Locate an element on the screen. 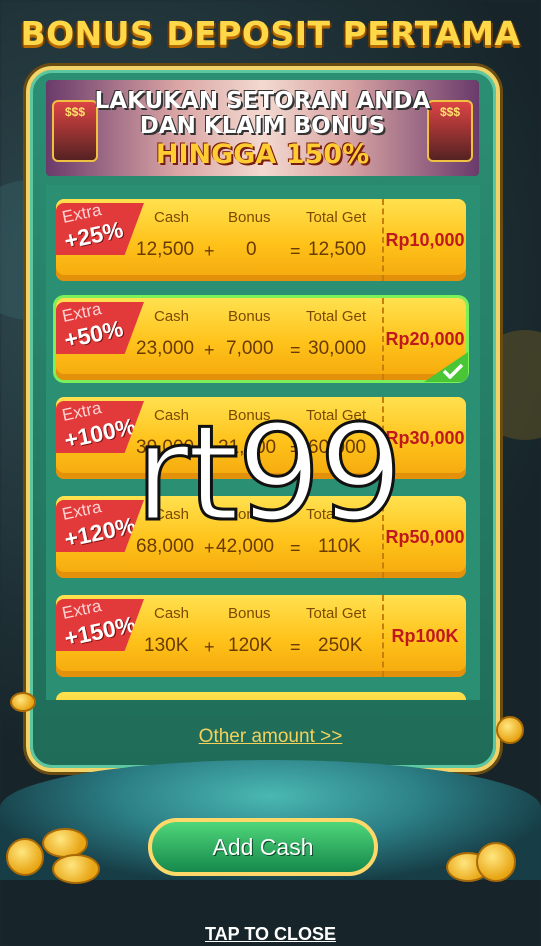 The height and width of the screenshot is (946, 541). cash-value: 23,000 is located at coordinates (165, 348).